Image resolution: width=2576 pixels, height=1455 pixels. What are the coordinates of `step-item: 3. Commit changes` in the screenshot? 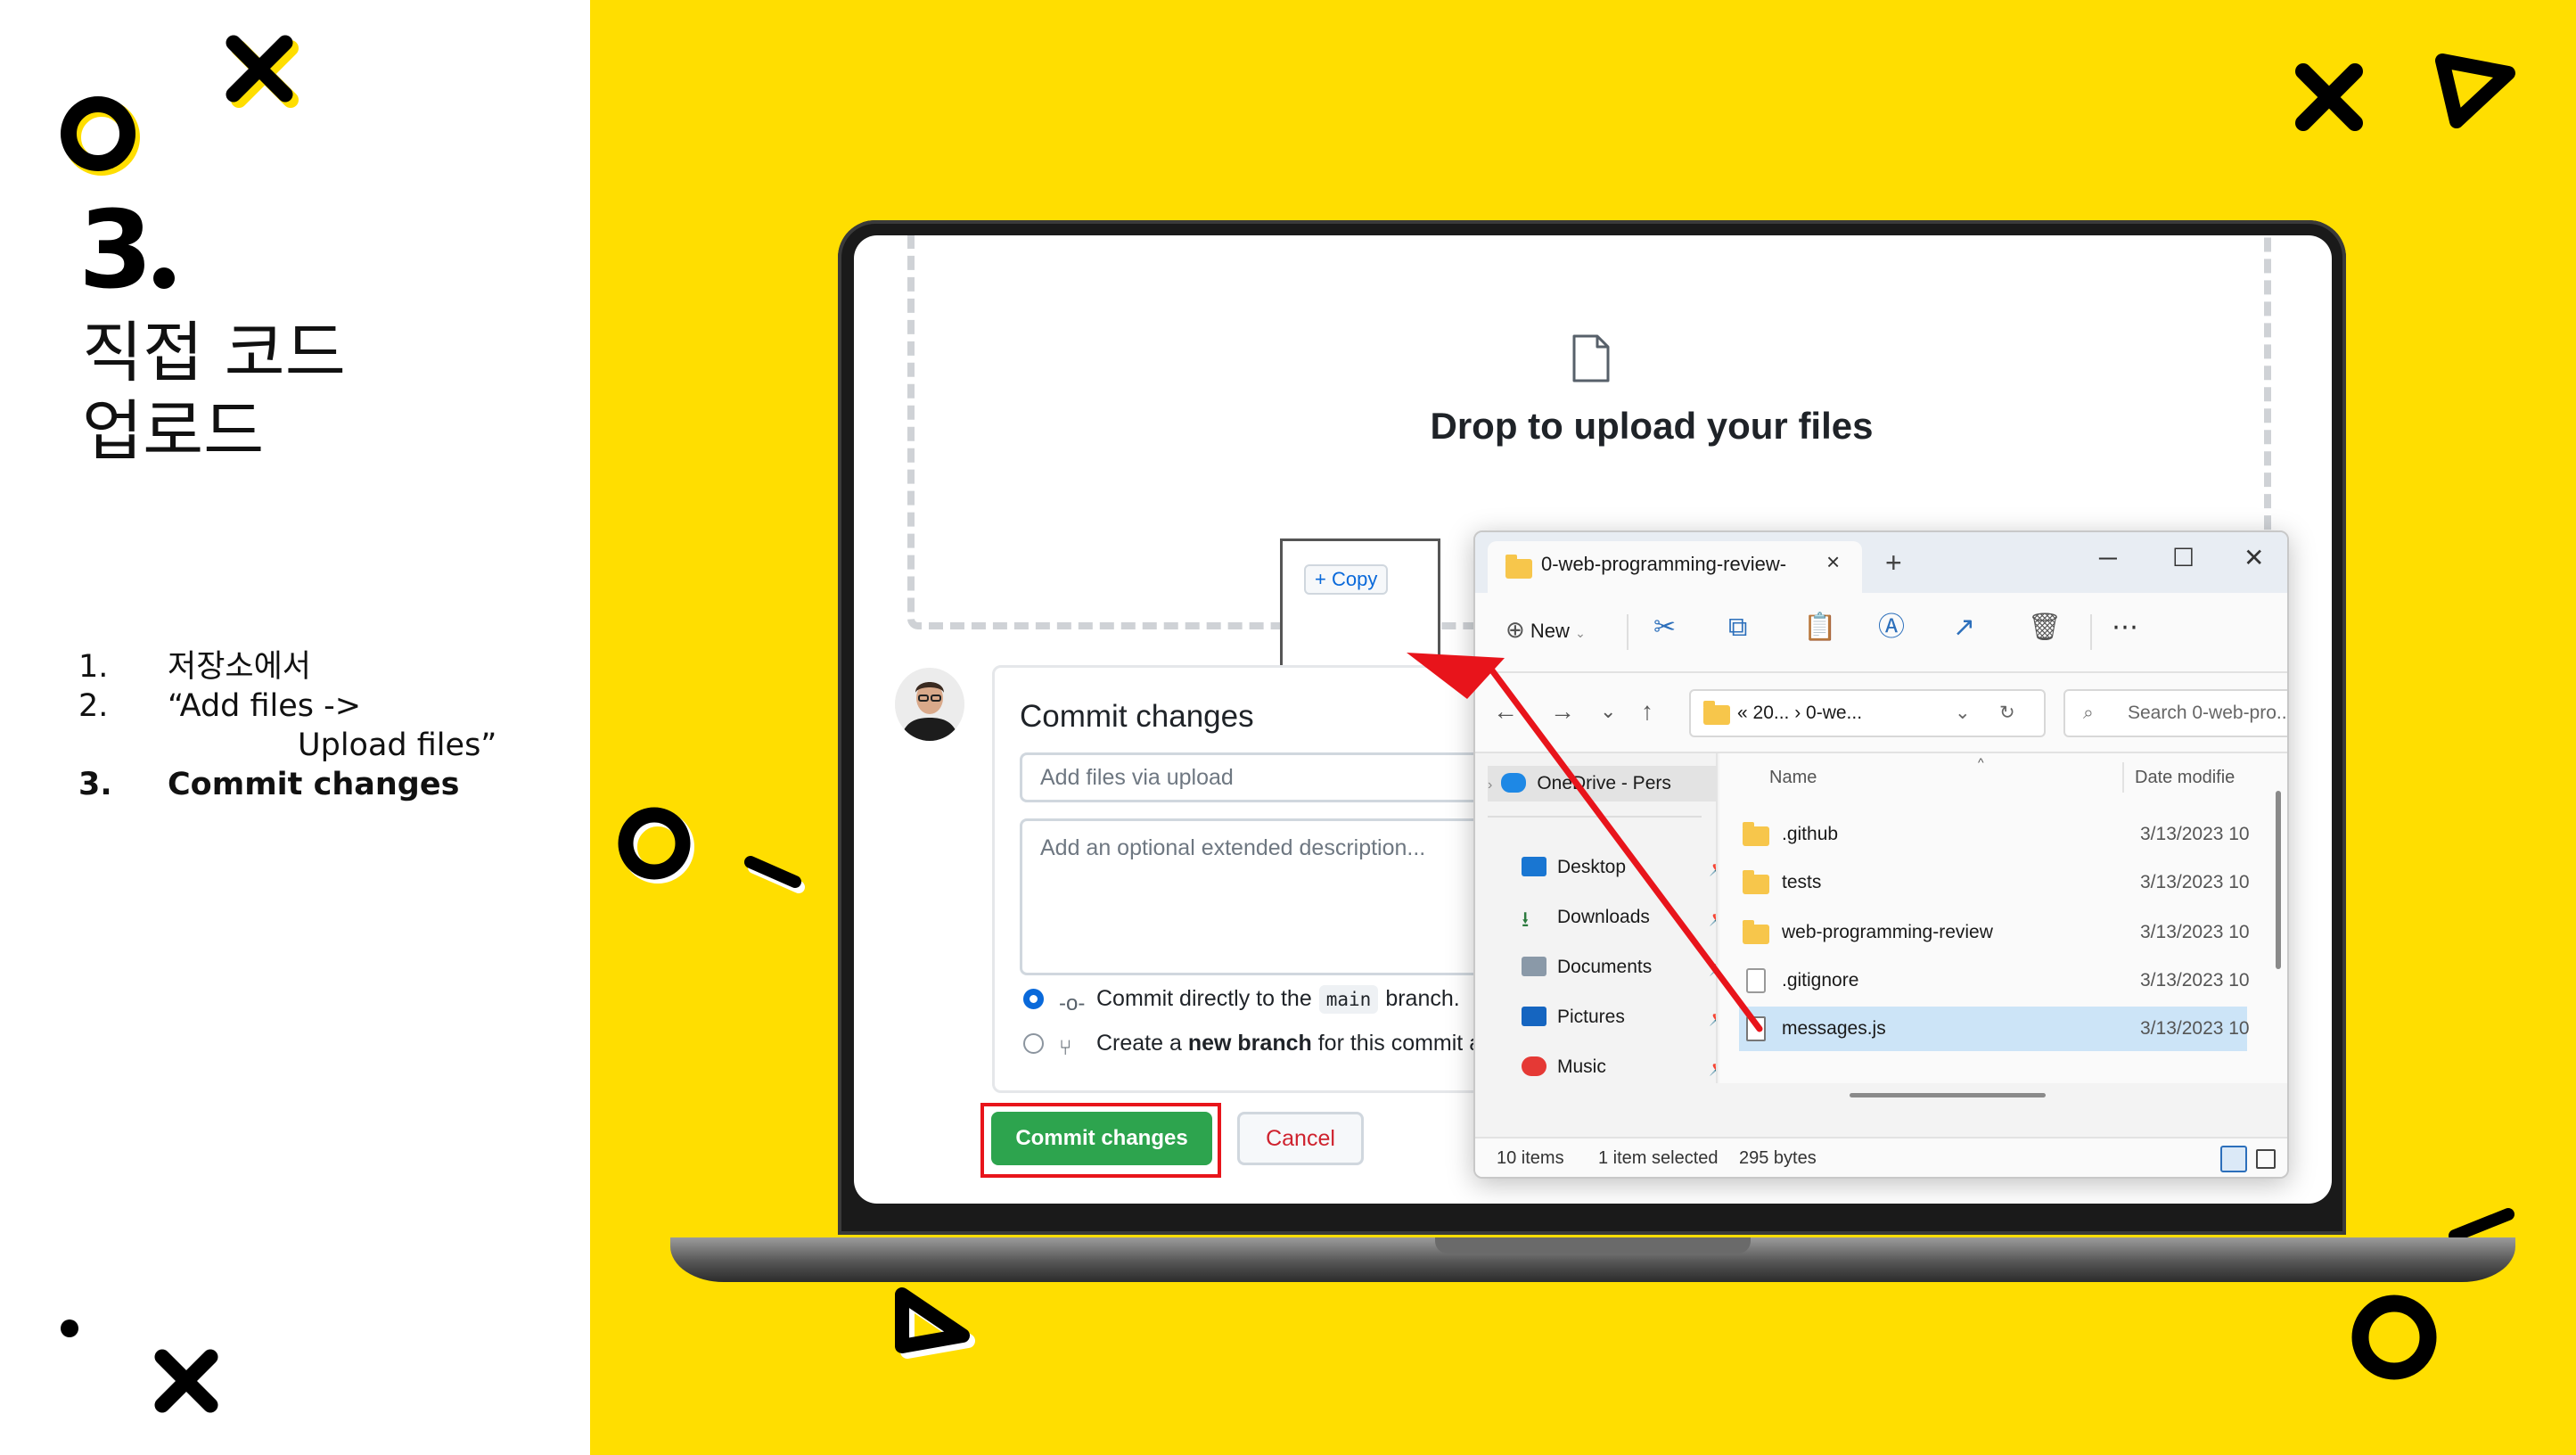 It's located at (328, 784).